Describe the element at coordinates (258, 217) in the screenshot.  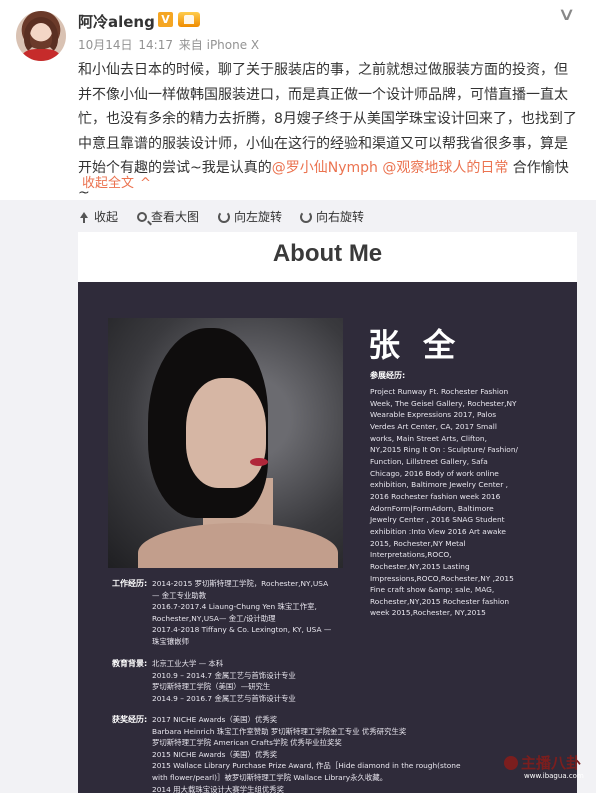
I see `rotate-left-label: 向左旋转` at that location.